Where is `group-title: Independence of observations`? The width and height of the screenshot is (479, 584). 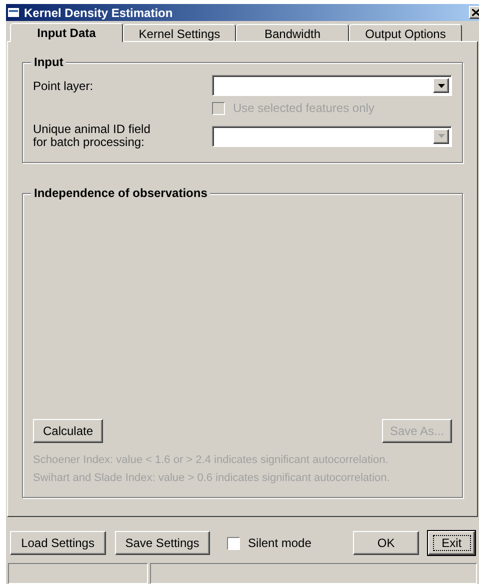
group-title: Independence of observations is located at coordinates (120, 193).